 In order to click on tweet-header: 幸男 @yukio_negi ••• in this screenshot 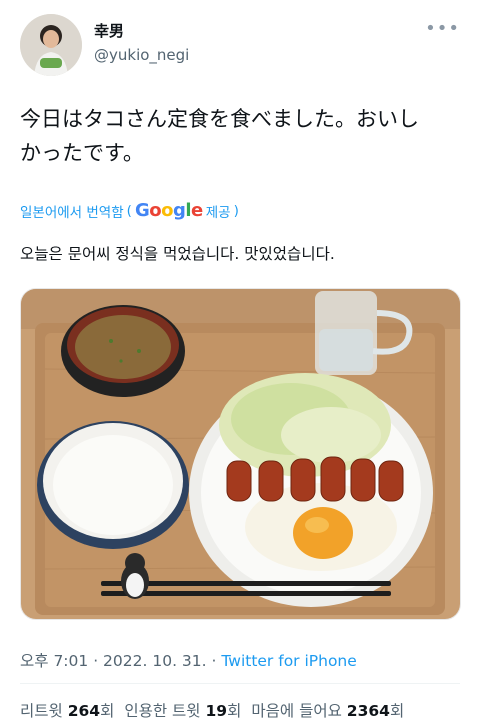, I will do `click(240, 46)`.